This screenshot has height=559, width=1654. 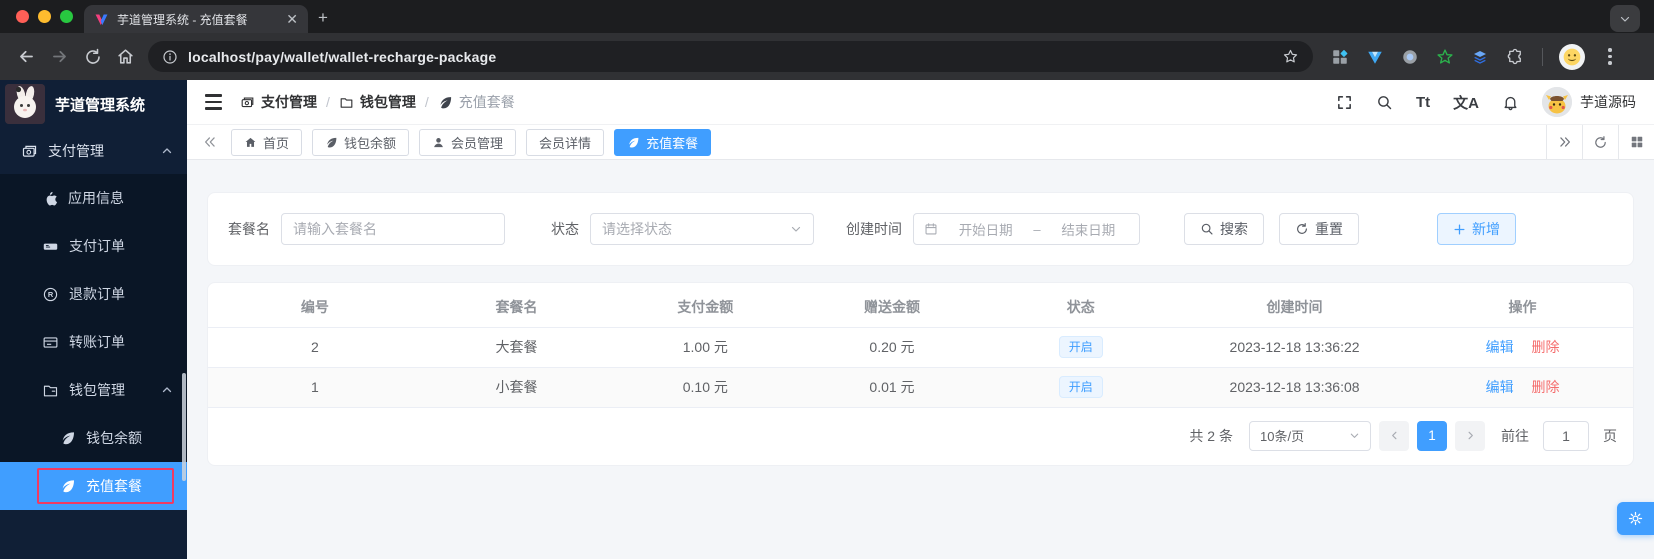 I want to click on tab-member-detail: 会员详情, so click(x=565, y=142).